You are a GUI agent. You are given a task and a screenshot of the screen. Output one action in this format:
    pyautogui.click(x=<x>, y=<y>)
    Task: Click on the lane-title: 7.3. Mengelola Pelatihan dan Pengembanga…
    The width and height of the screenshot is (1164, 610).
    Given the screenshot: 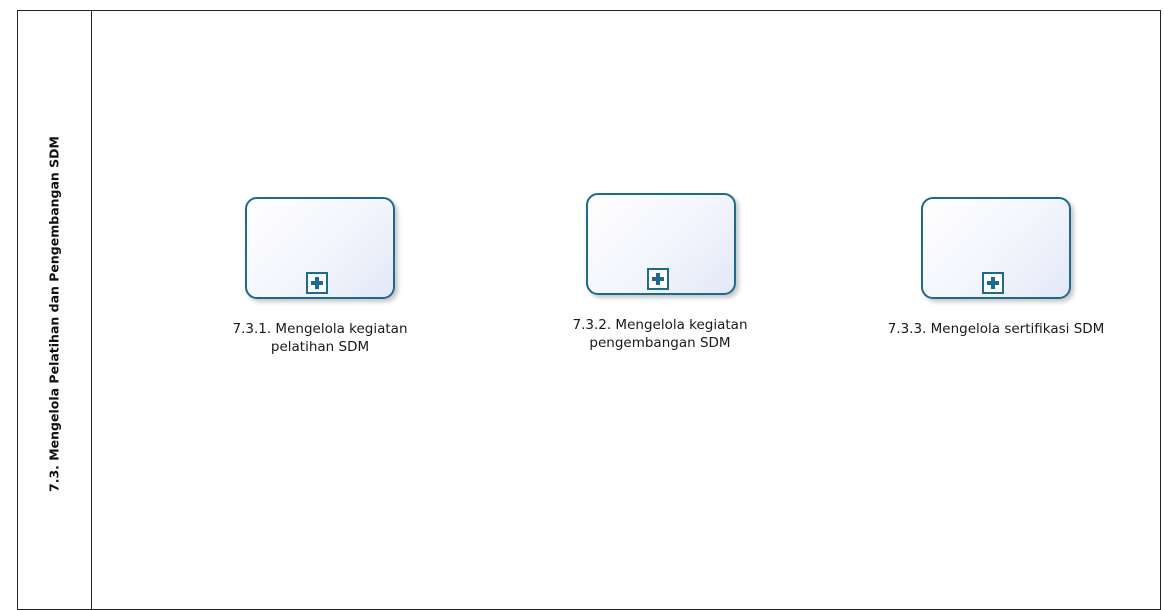 What is the action you would take?
    pyautogui.click(x=54, y=314)
    